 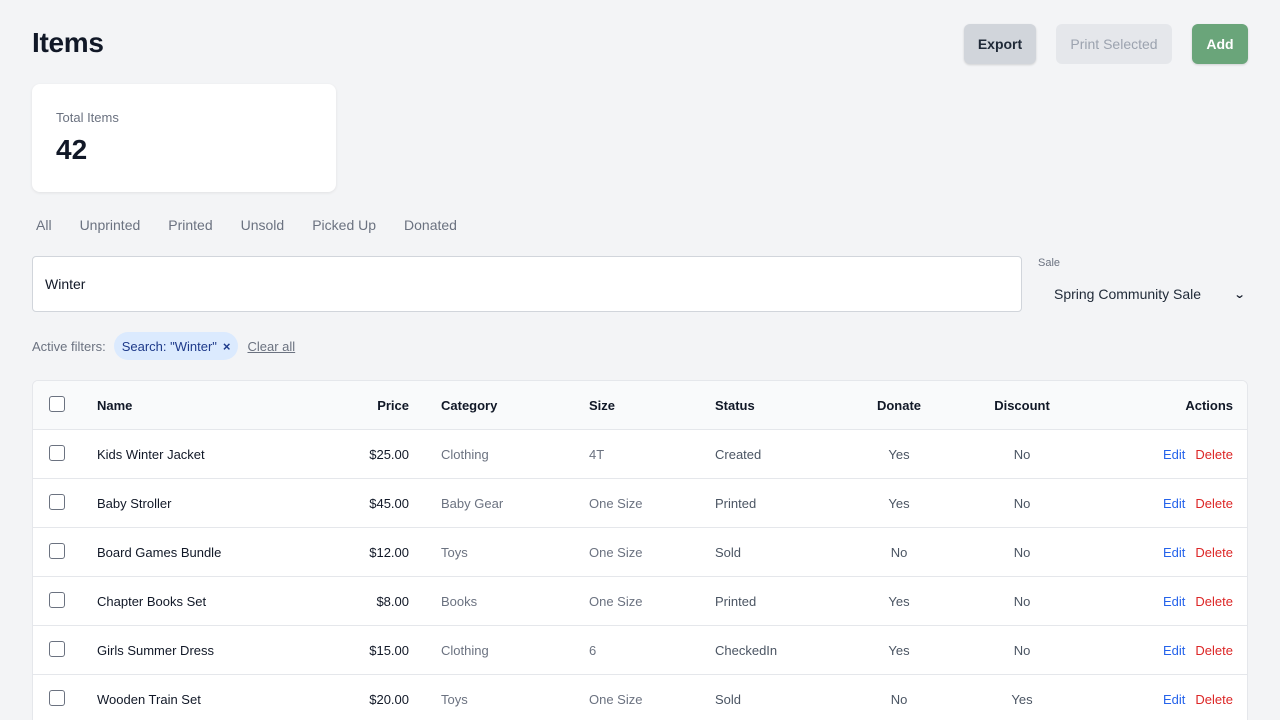 What do you see at coordinates (227, 346) in the screenshot?
I see `close-icon: ×` at bounding box center [227, 346].